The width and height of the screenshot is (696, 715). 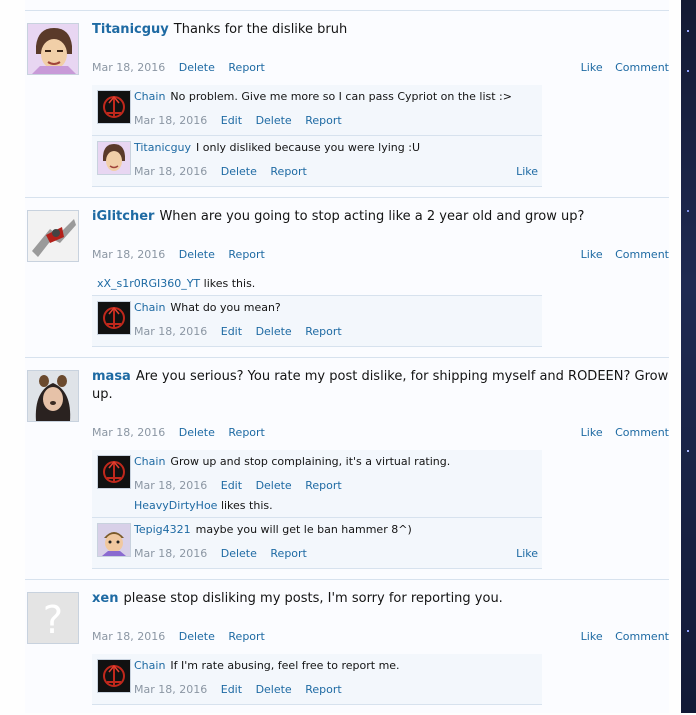 What do you see at coordinates (380, 30) in the screenshot?
I see `post-message: Titanicguy Thanks for the dislike bruh` at bounding box center [380, 30].